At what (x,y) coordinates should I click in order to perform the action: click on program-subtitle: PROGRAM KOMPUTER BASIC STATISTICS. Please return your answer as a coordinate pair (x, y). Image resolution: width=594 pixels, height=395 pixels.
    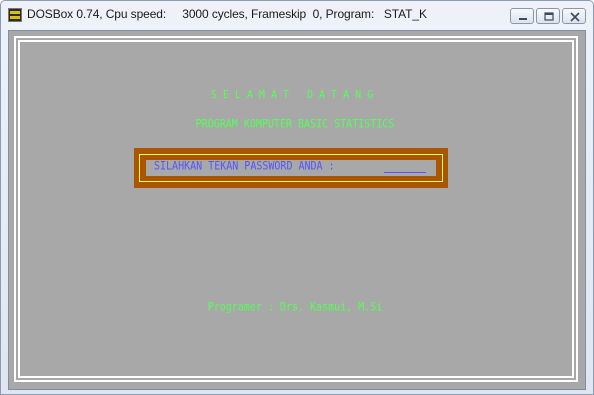
    Looking at the image, I should click on (295, 124).